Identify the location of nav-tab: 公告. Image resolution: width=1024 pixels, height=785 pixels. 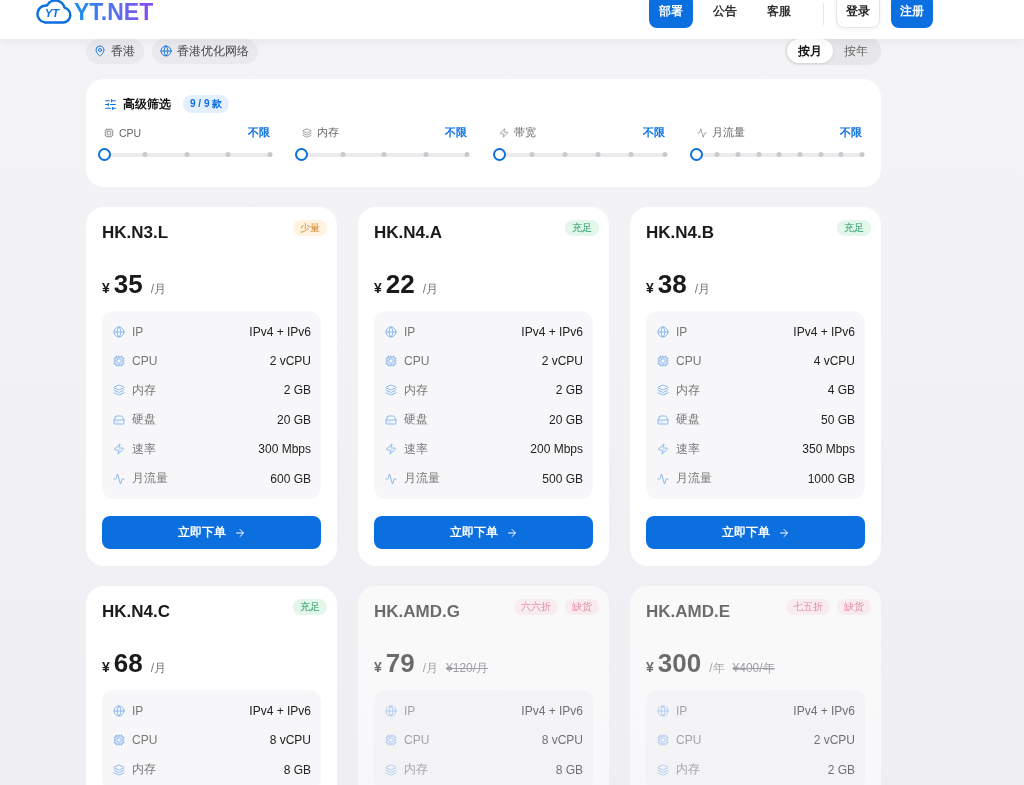
(725, 14).